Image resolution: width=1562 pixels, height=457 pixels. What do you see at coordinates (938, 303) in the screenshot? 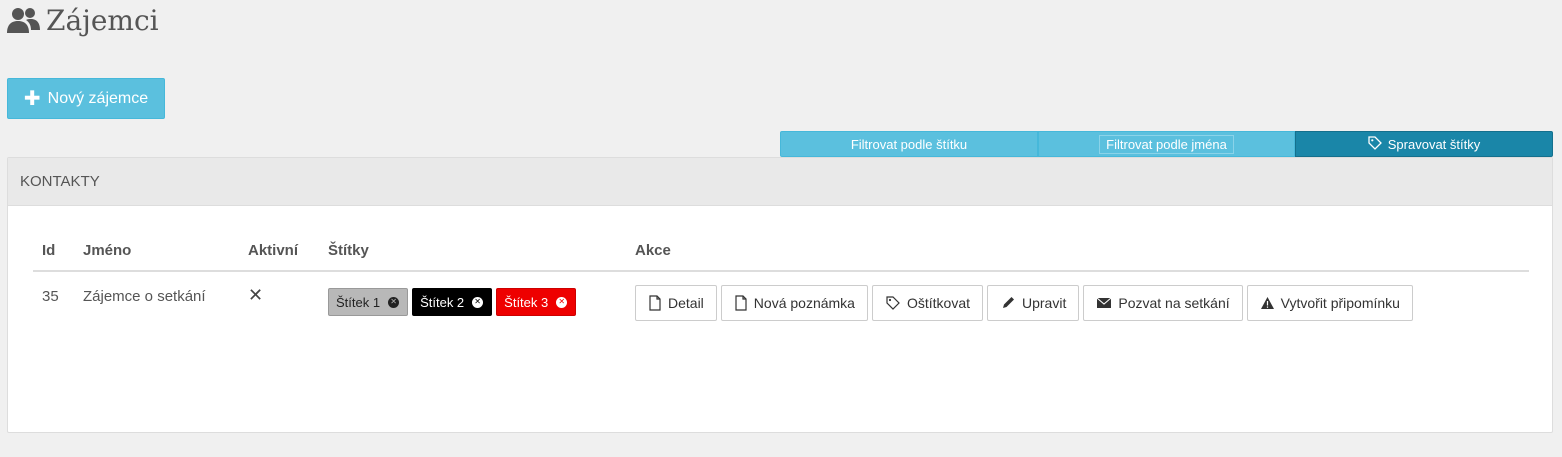
I see `tag-label: Oštítkovat` at bounding box center [938, 303].